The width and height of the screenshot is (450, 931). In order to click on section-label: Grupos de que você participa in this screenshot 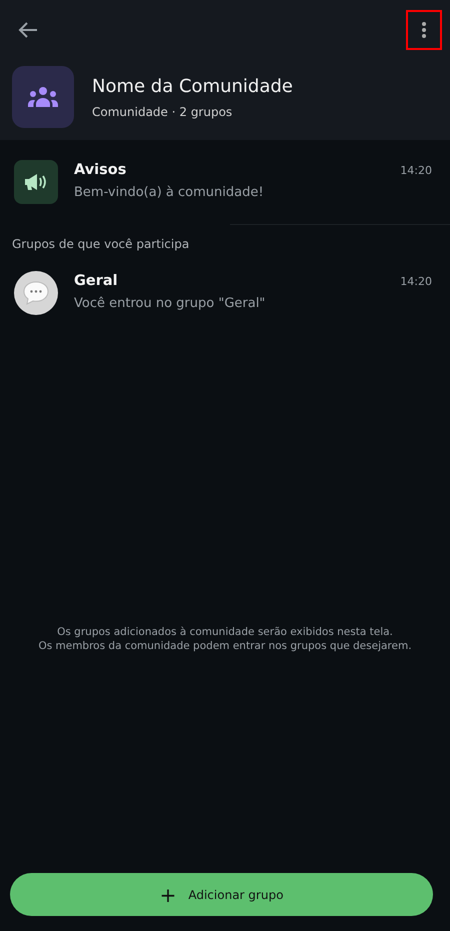, I will do `click(100, 243)`.